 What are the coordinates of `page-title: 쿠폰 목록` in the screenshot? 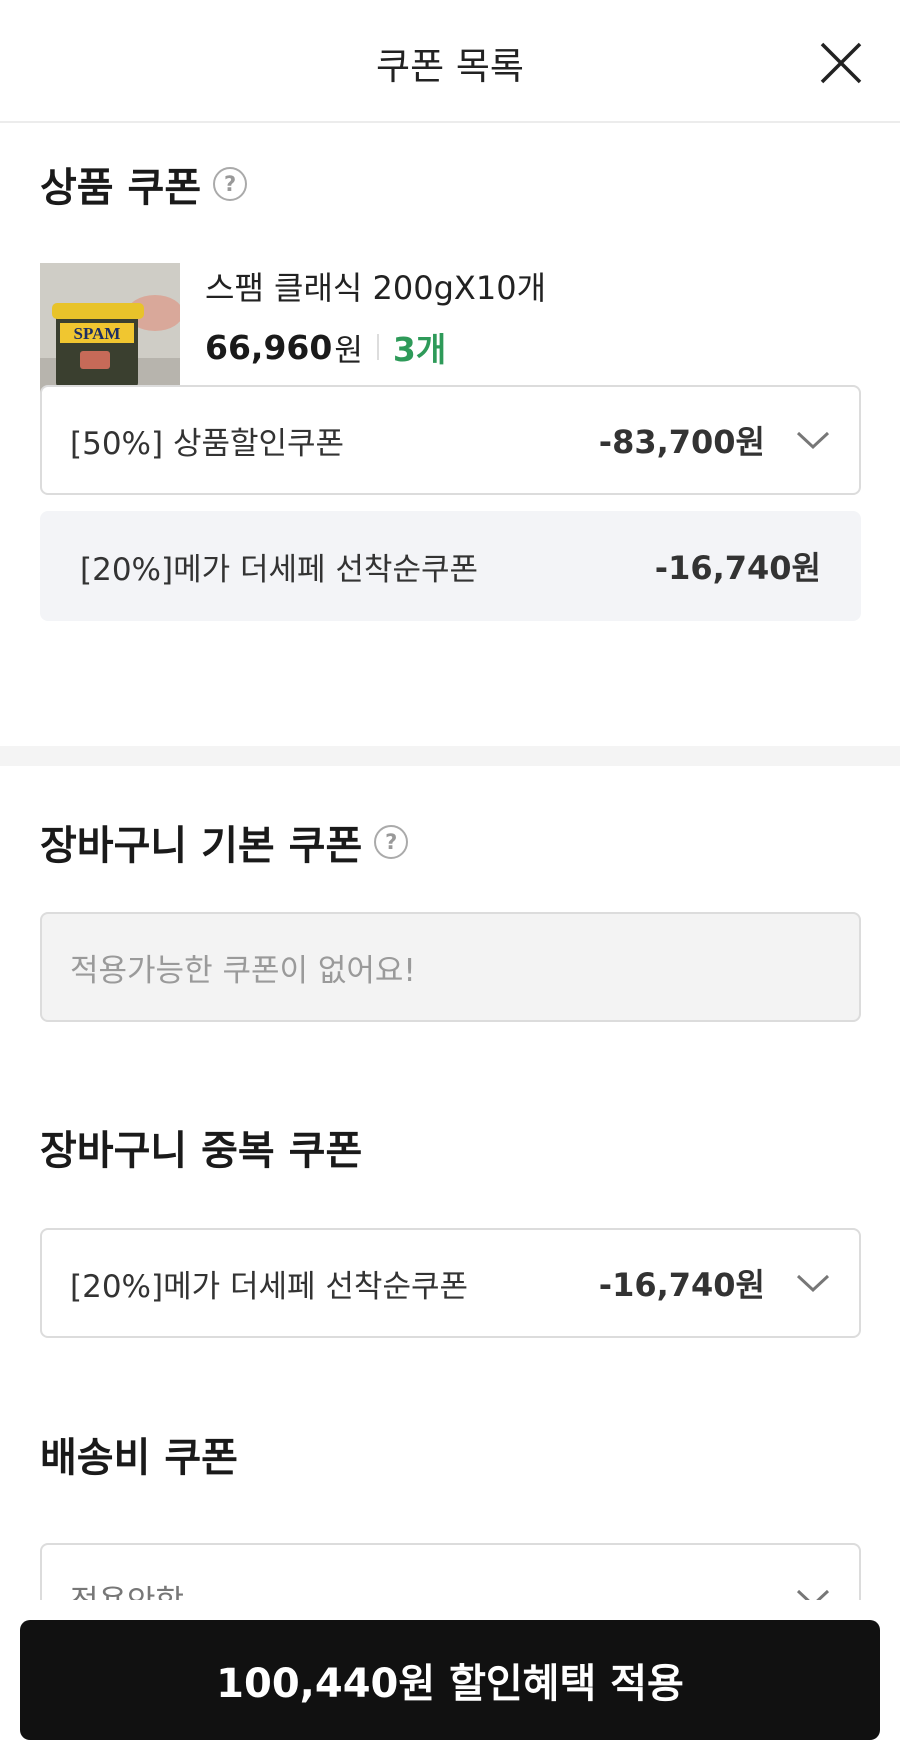 It's located at (450, 66).